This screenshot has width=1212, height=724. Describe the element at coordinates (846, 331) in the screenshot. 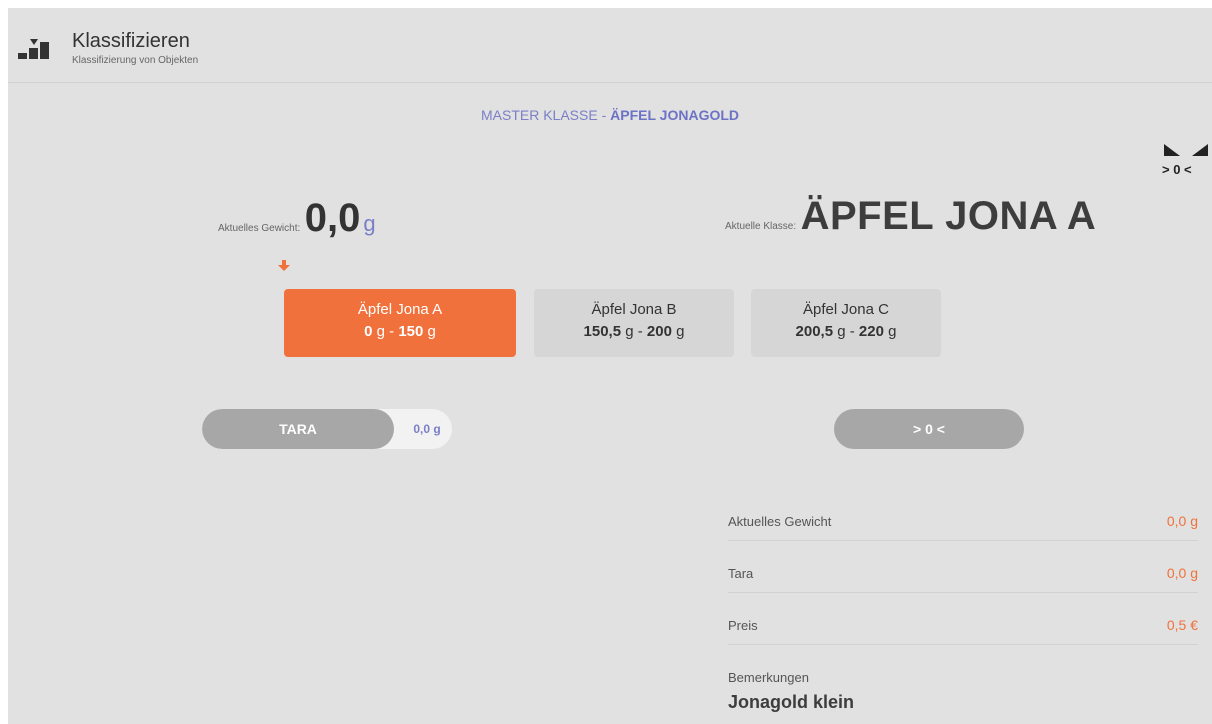

I see `class-range: 200,5 g - 220 g` at that location.